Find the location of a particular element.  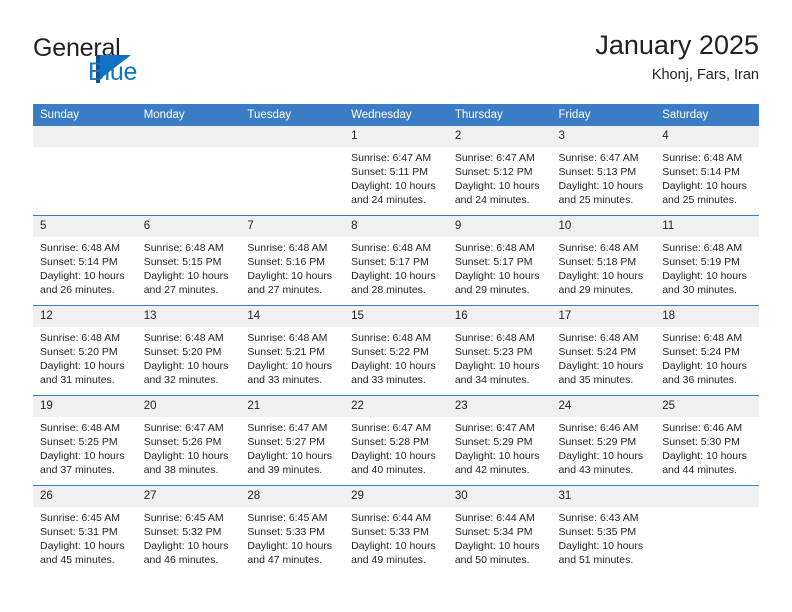

day-number: 15 is located at coordinates (396, 316).